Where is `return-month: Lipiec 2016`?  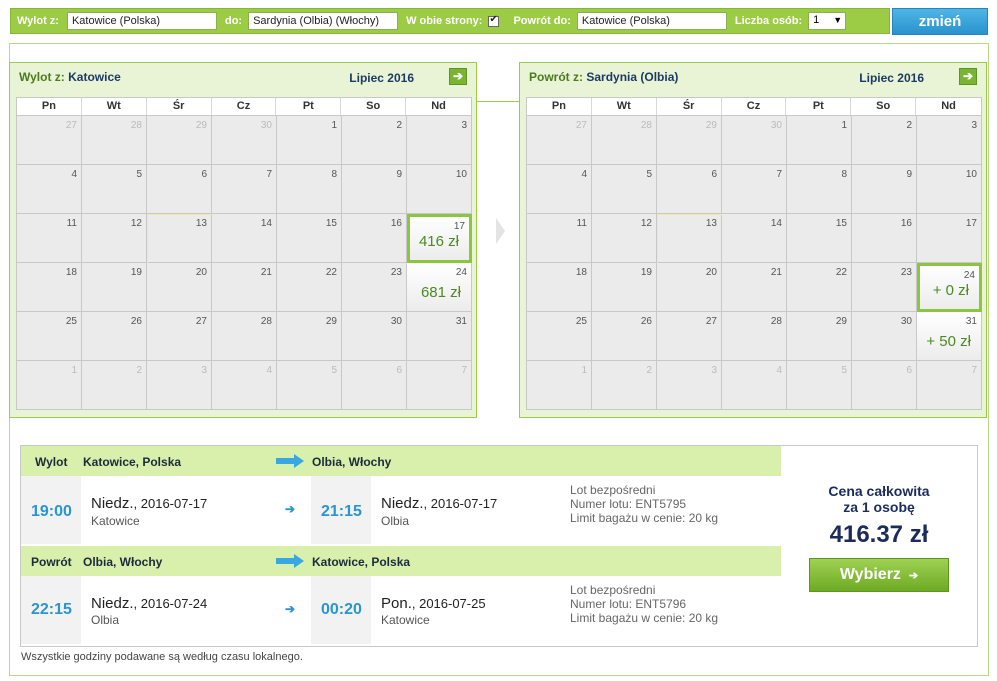 return-month: Lipiec 2016 is located at coordinates (891, 78).